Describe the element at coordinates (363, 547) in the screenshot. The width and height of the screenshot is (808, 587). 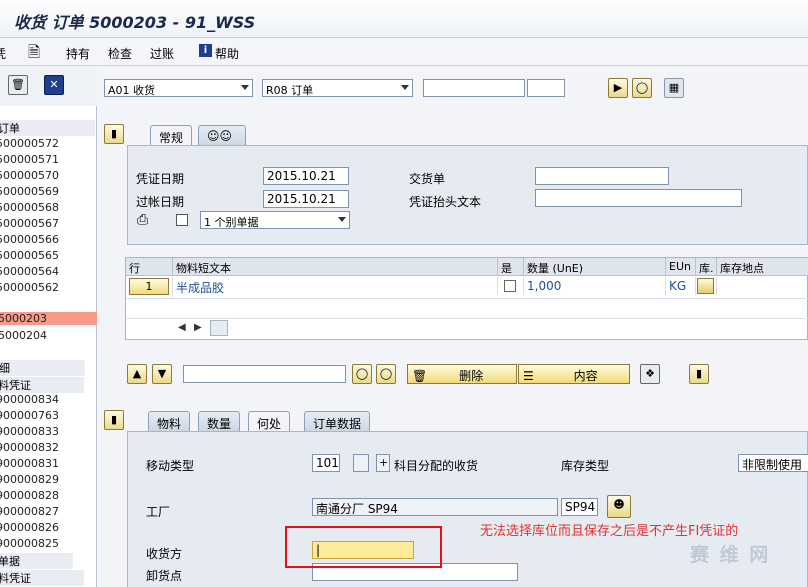
I see `annotation-highlight-box` at that location.